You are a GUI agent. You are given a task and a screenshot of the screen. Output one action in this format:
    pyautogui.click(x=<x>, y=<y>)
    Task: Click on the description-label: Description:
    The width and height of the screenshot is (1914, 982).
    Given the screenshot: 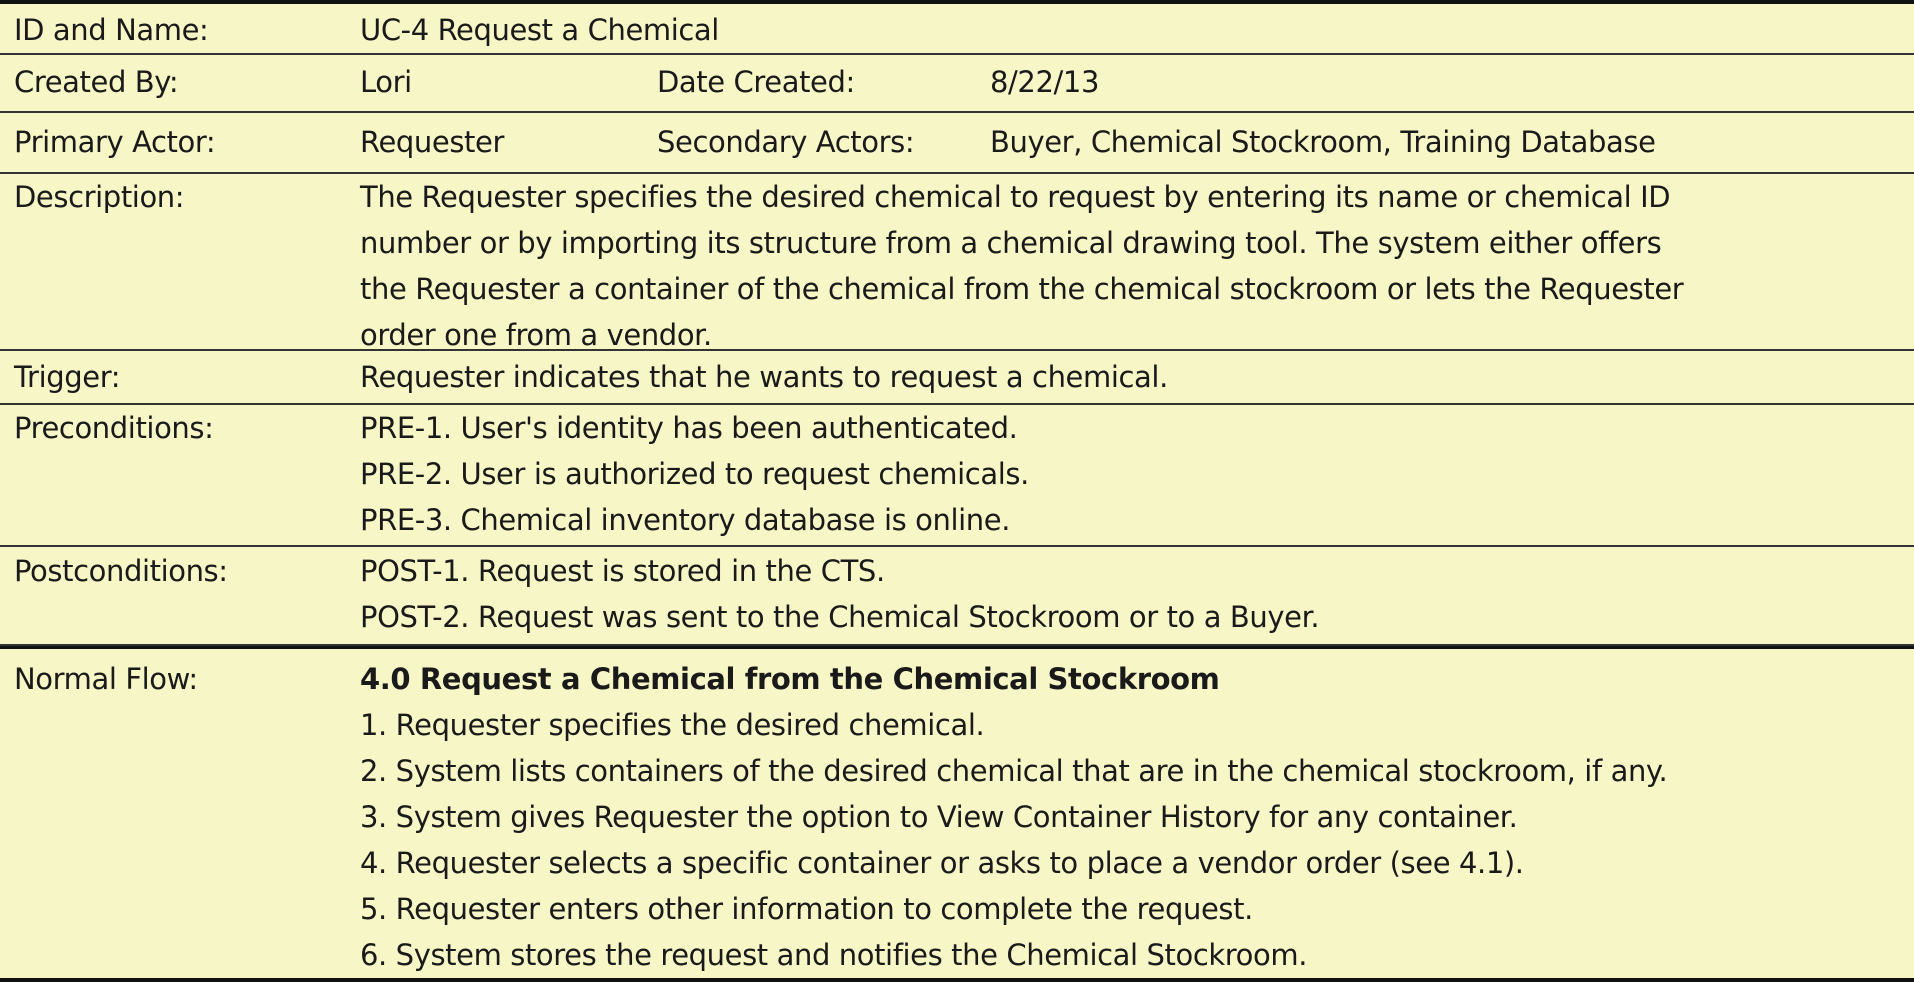 What is the action you would take?
    pyautogui.click(x=99, y=197)
    